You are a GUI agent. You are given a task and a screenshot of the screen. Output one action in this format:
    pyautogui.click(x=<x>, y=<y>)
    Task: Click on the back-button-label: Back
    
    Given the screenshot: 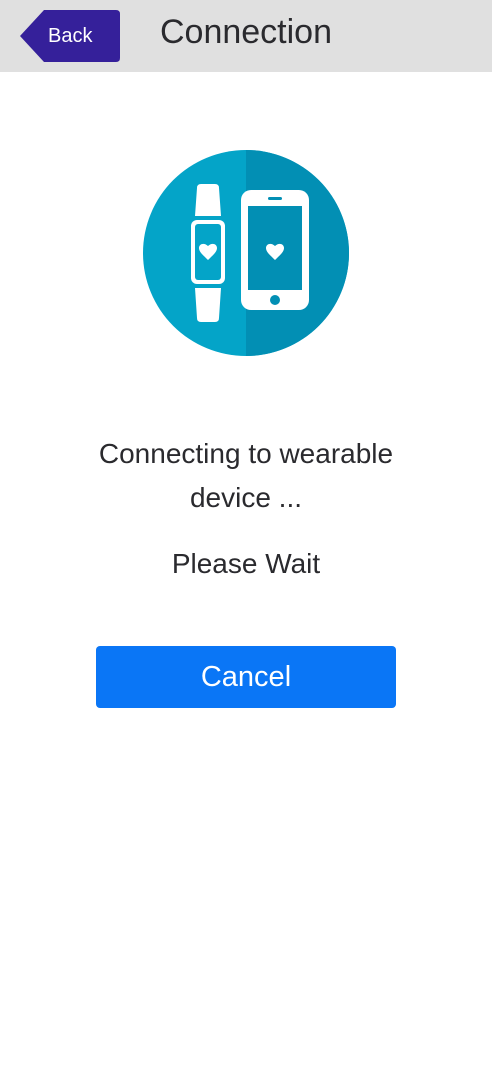 What is the action you would take?
    pyautogui.click(x=70, y=36)
    